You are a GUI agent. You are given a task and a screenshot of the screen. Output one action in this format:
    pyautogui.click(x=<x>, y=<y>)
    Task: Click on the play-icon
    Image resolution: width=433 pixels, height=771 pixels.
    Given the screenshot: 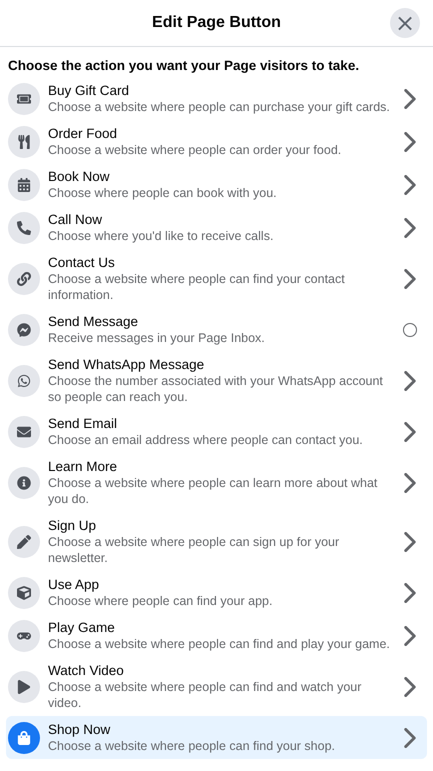 What is the action you would take?
    pyautogui.click(x=24, y=686)
    